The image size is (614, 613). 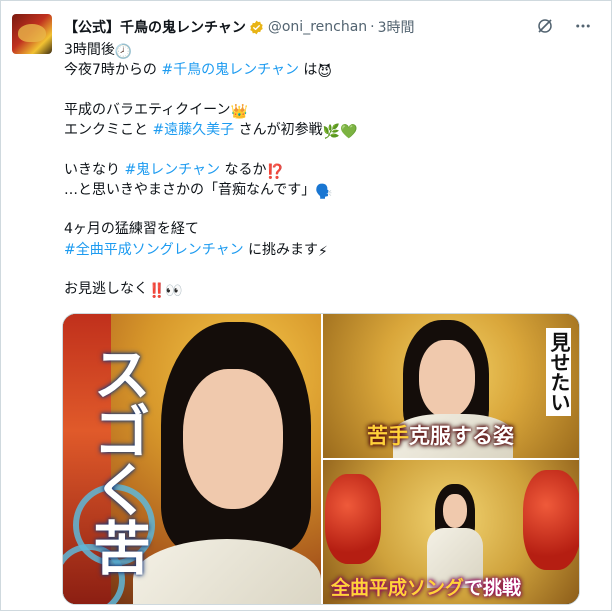 What do you see at coordinates (32, 34) in the screenshot?
I see `avatar` at bounding box center [32, 34].